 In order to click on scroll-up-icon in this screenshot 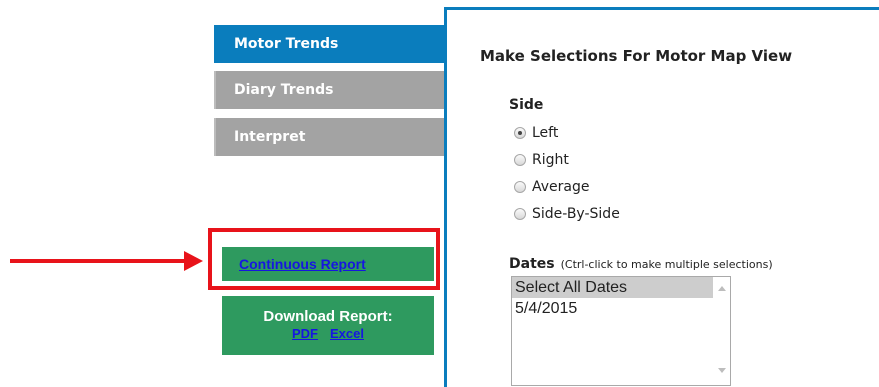, I will do `click(722, 288)`.